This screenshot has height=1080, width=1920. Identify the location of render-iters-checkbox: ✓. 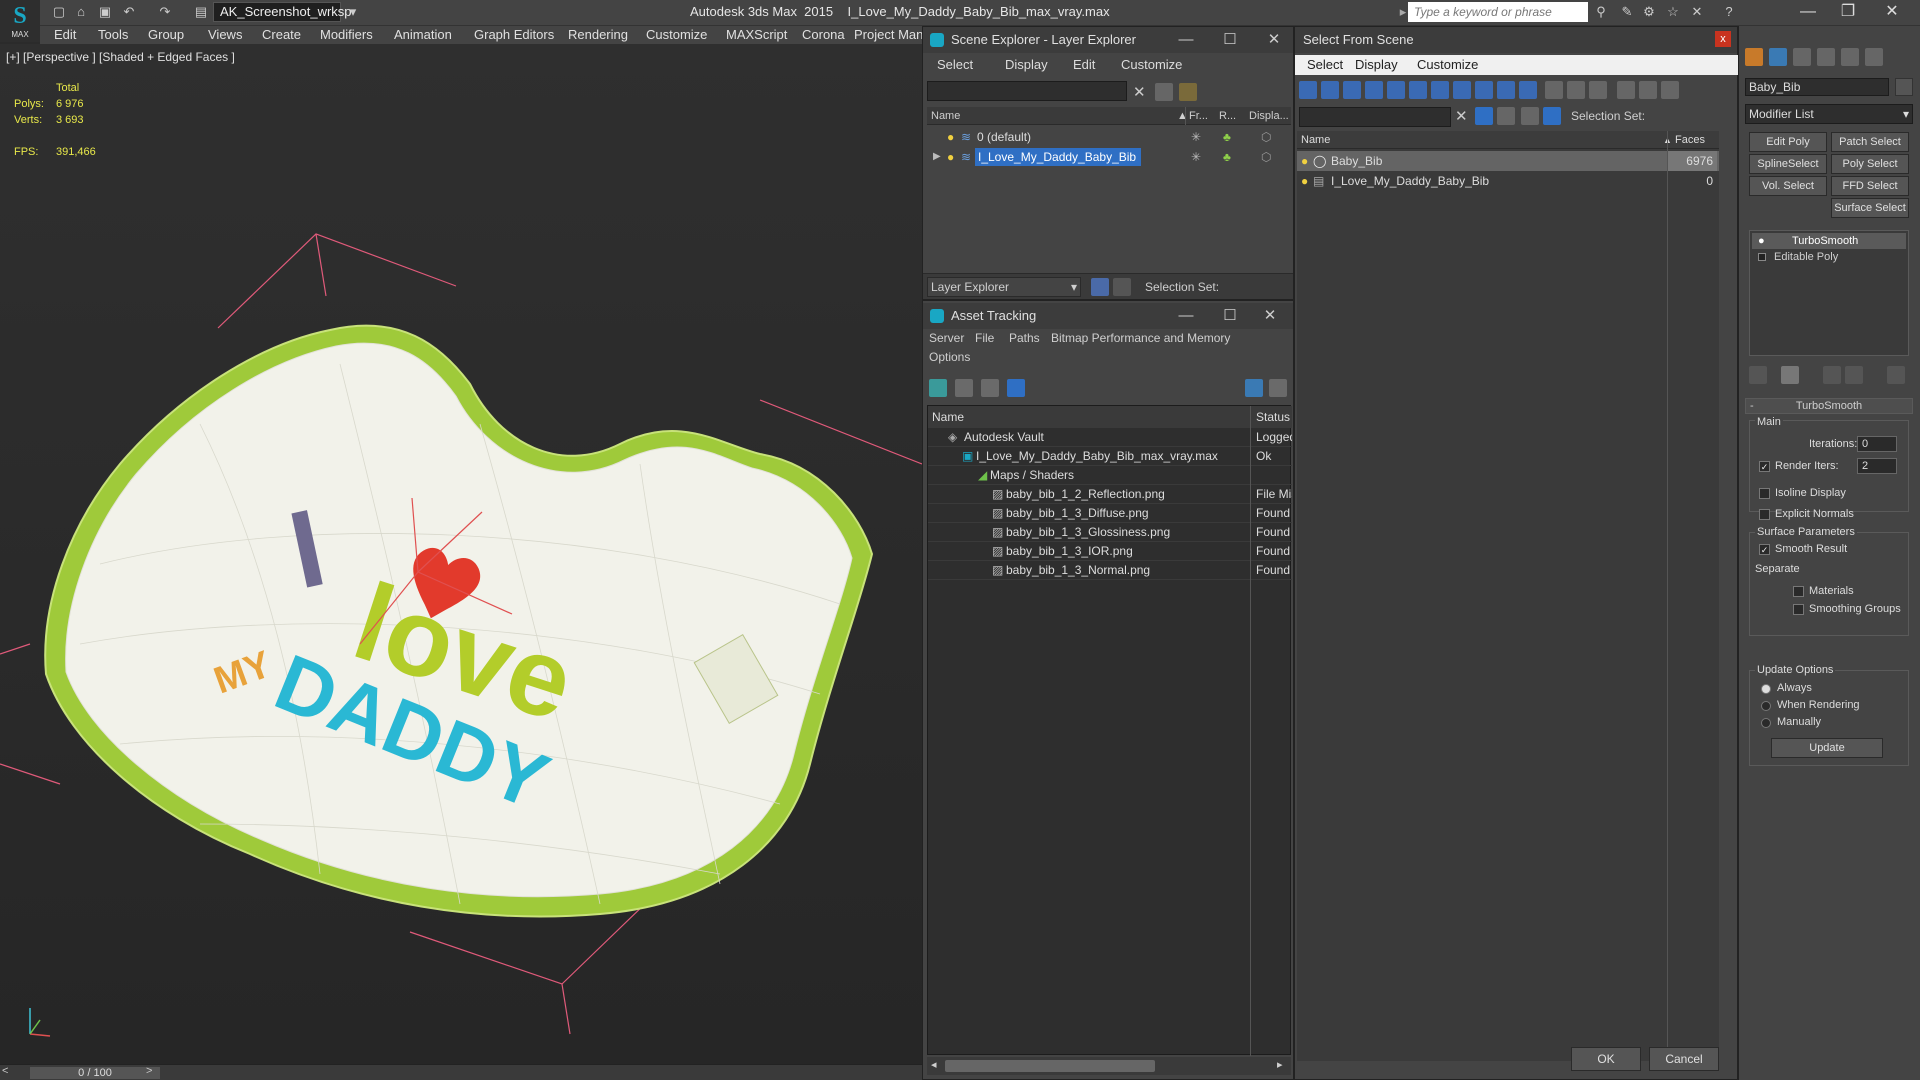
(1764, 466).